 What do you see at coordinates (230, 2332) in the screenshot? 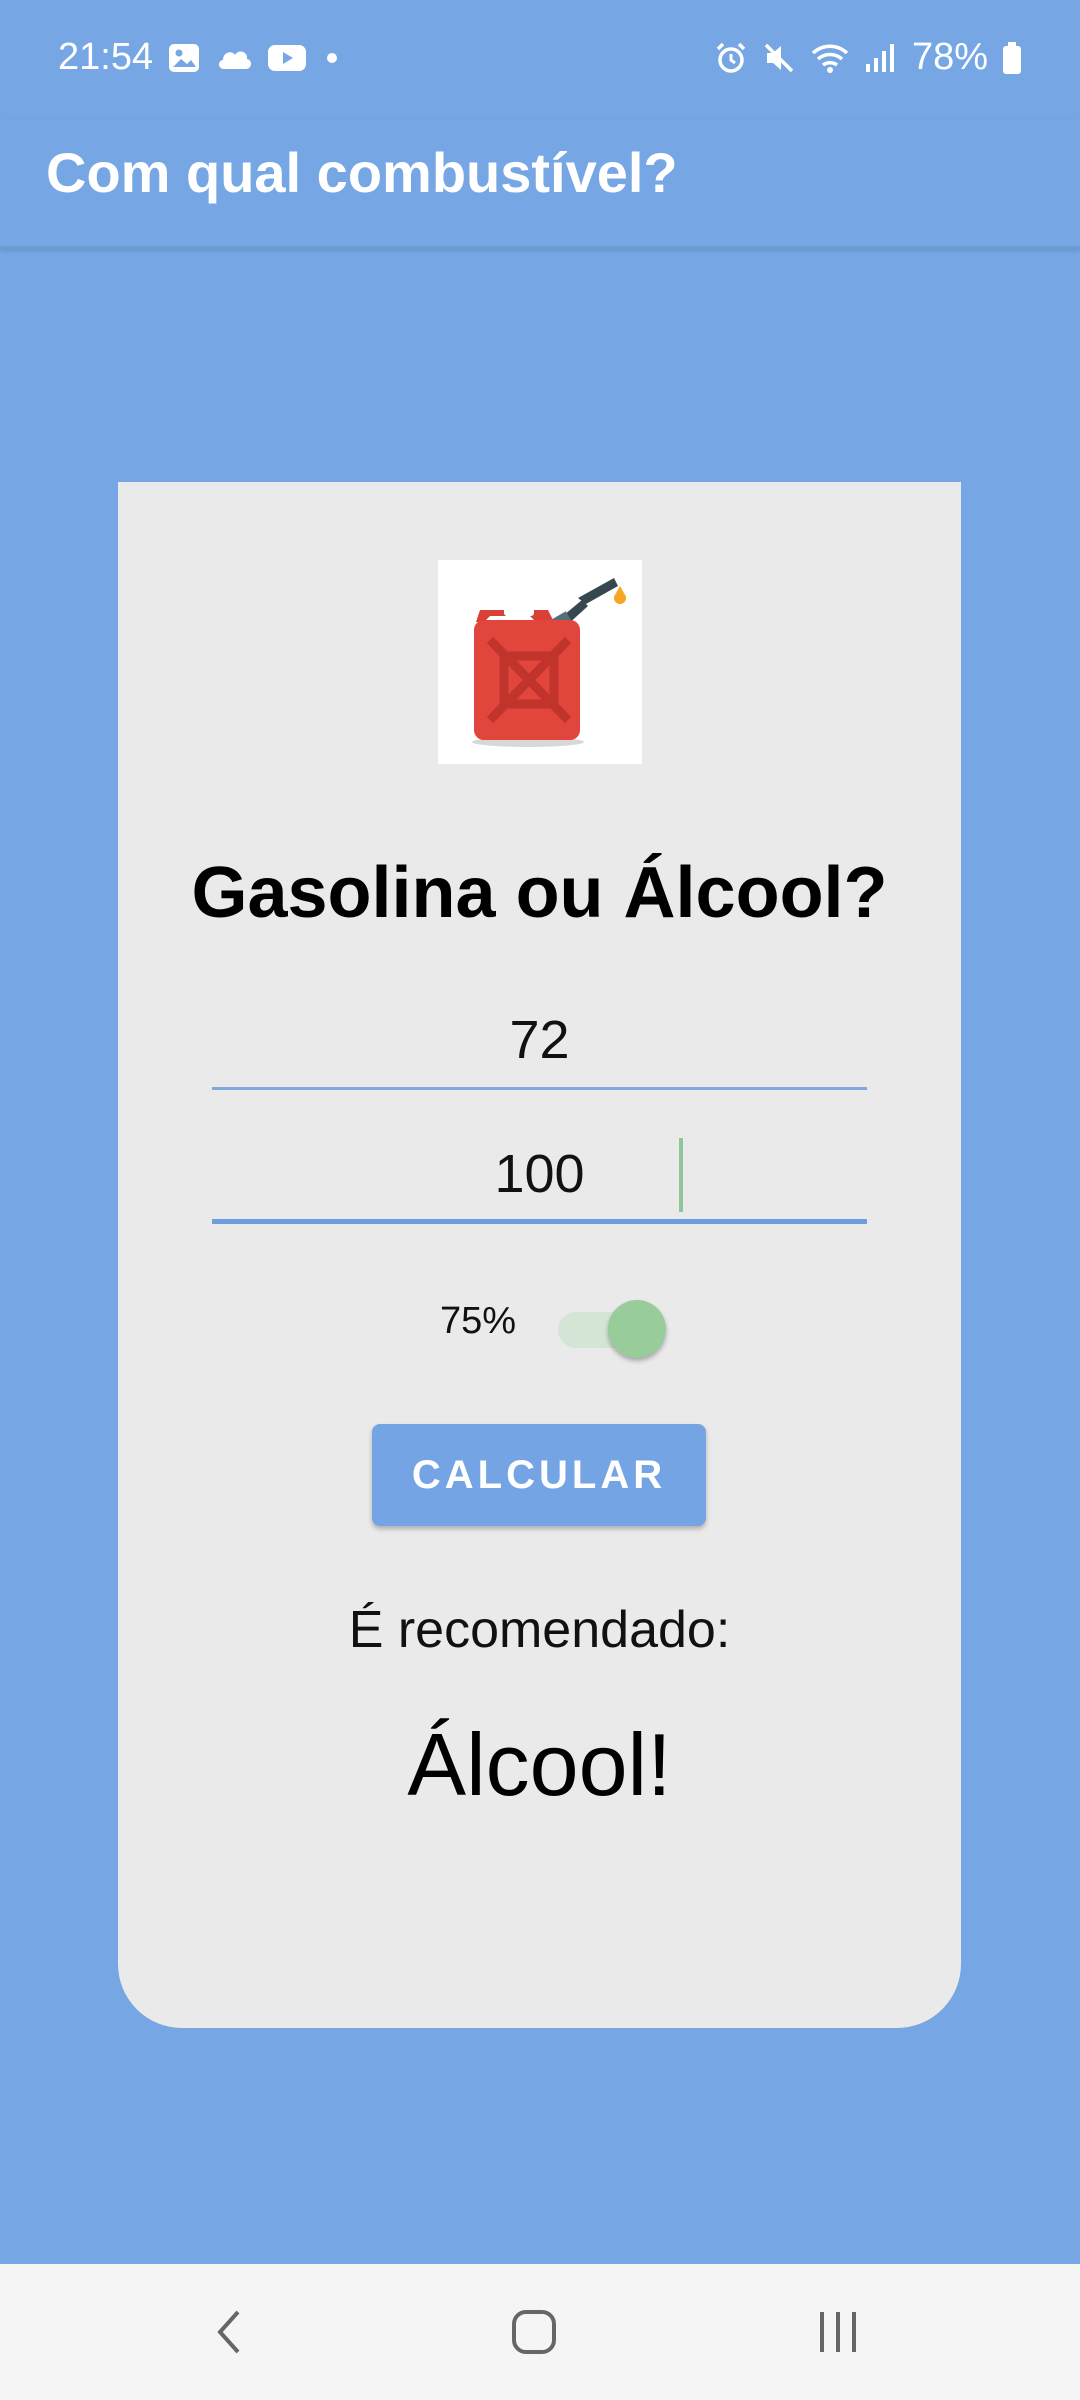
I see `back-icon` at bounding box center [230, 2332].